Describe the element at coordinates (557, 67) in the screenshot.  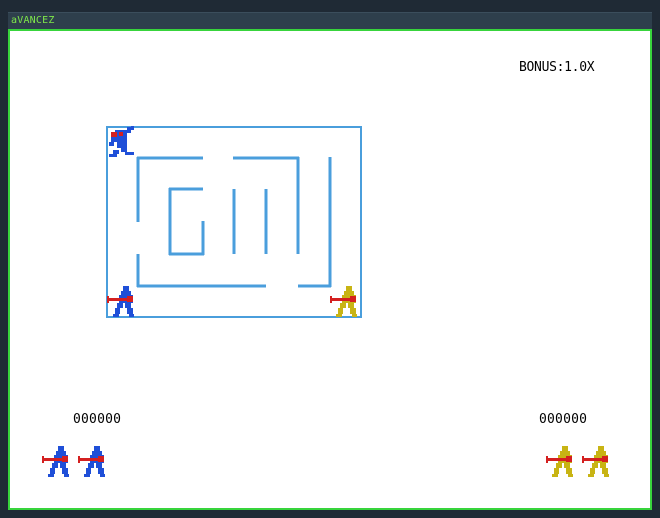
I see `bonus-multiplier: BONUS:1.0X` at that location.